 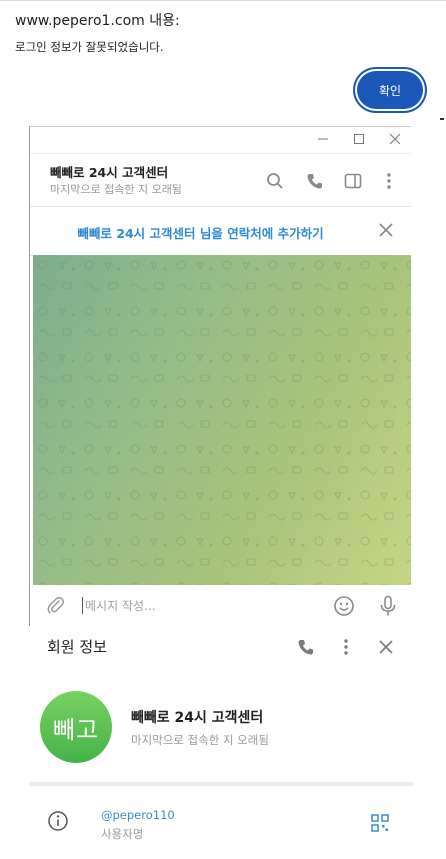 I want to click on username-label: 사용자명, so click(x=122, y=834).